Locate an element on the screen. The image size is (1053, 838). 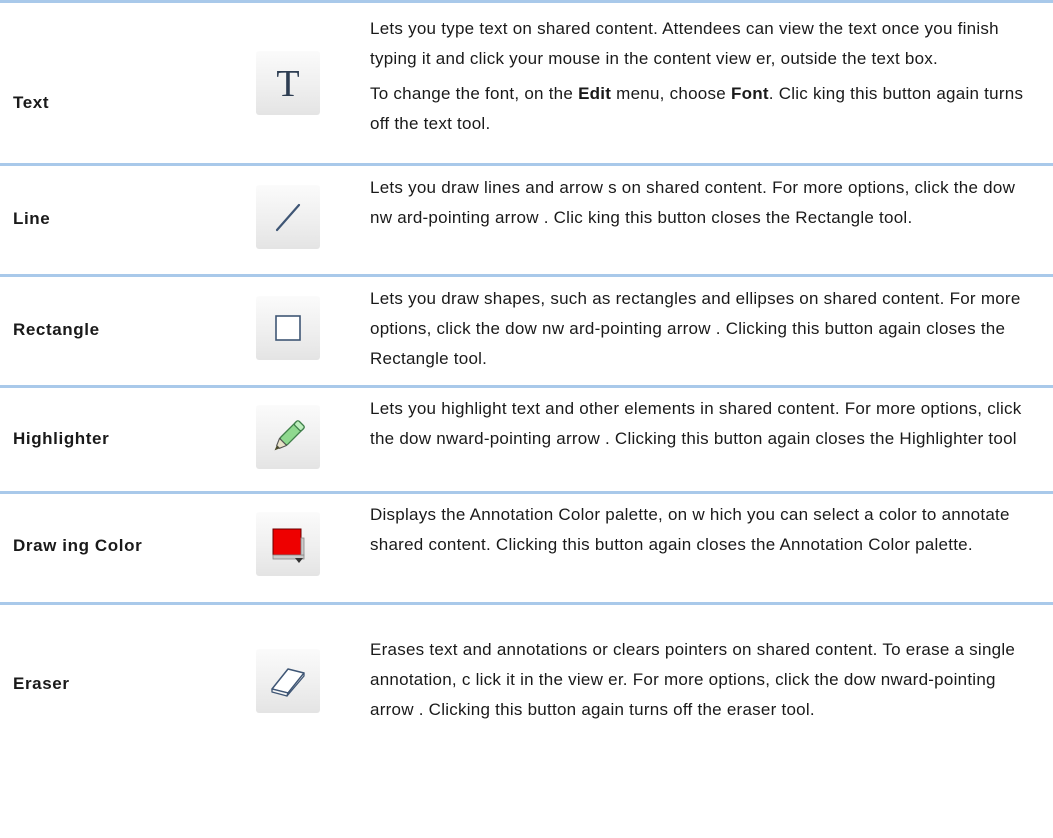
text-tool-icon: T is located at coordinates (288, 83).